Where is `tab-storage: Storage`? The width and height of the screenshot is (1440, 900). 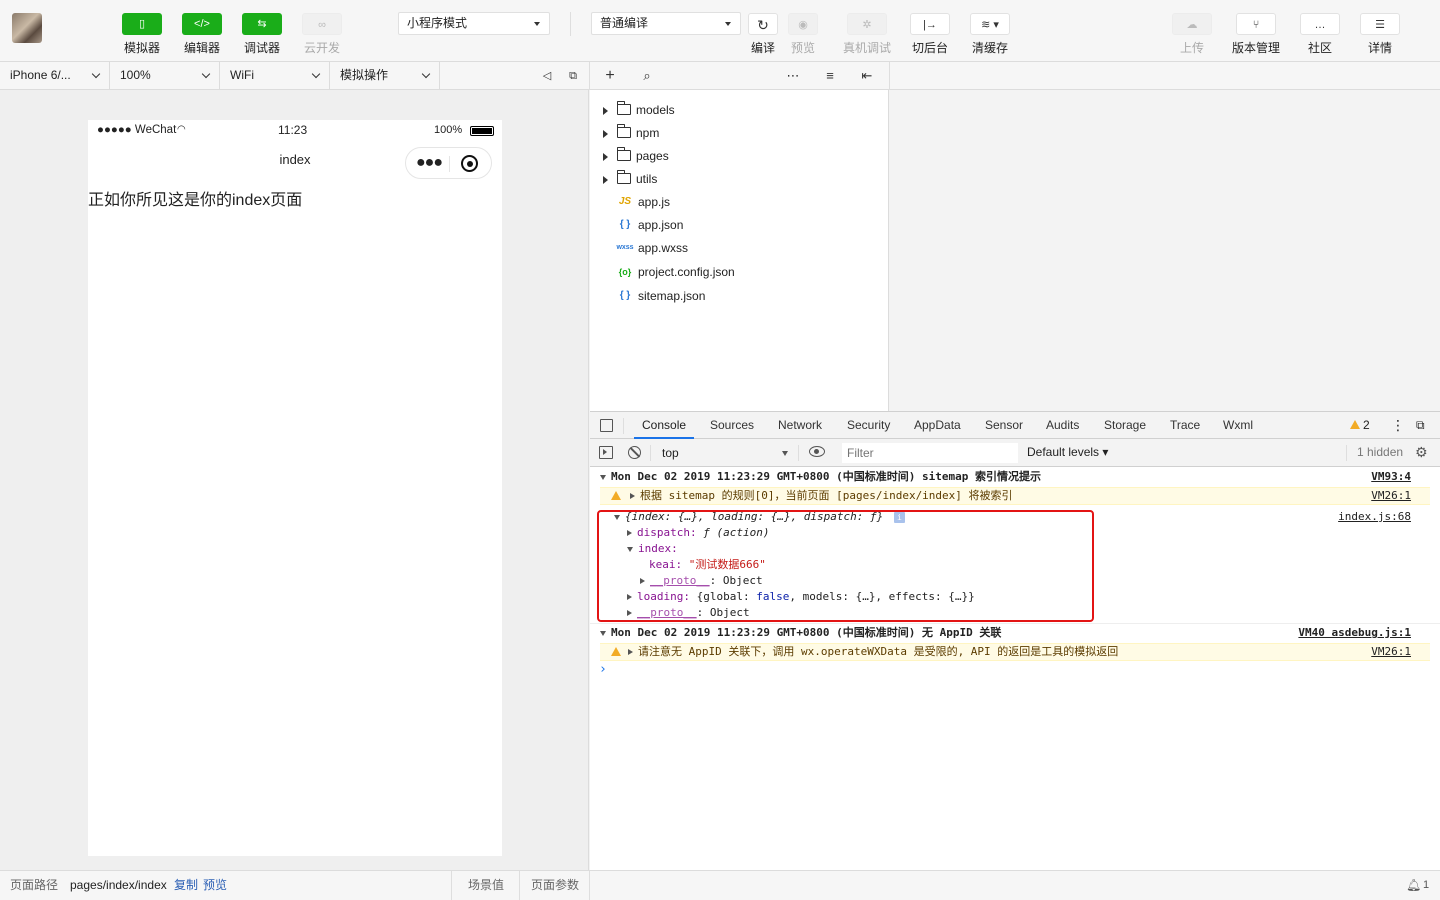 tab-storage: Storage is located at coordinates (1125, 425).